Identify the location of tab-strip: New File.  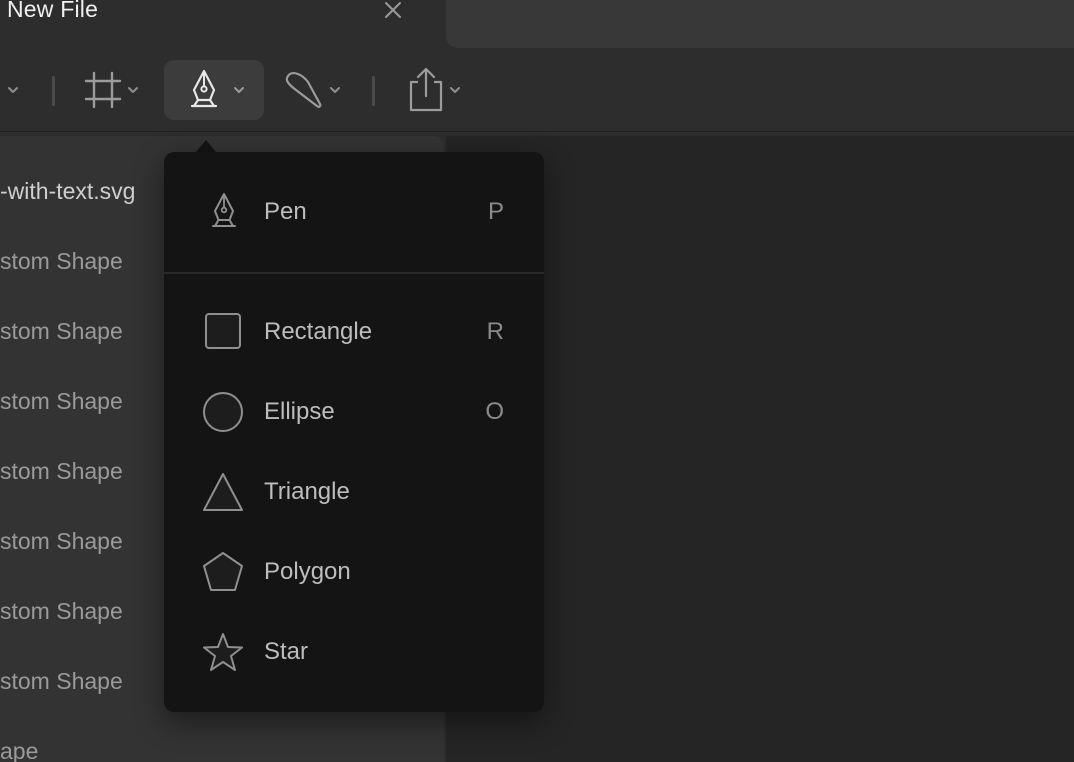
(537, 24).